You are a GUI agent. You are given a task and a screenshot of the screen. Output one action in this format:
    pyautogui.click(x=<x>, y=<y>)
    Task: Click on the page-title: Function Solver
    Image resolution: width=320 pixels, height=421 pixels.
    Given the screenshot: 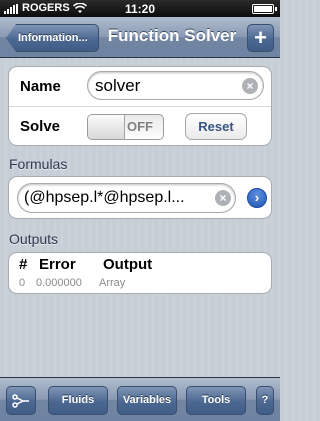 What is the action you would take?
    pyautogui.click(x=172, y=35)
    